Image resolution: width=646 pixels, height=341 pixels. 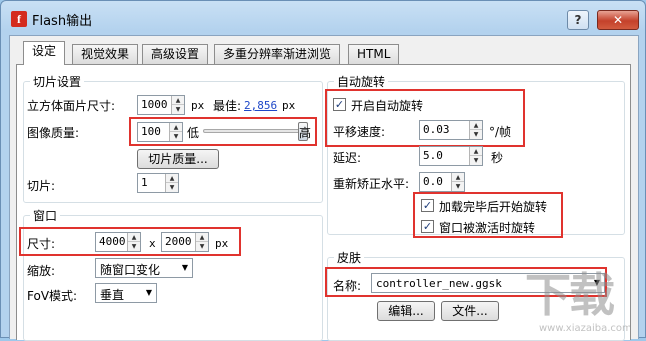 What do you see at coordinates (44, 53) in the screenshot?
I see `tab-settings: 设定` at bounding box center [44, 53].